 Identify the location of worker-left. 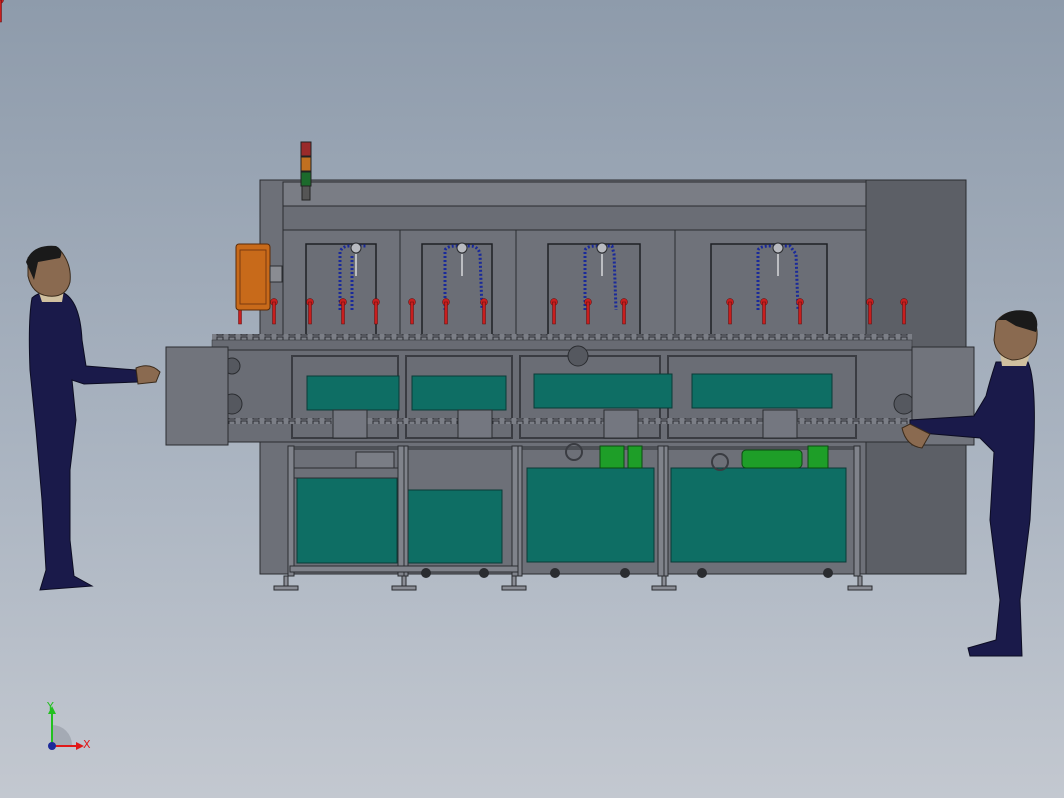
(93, 418).